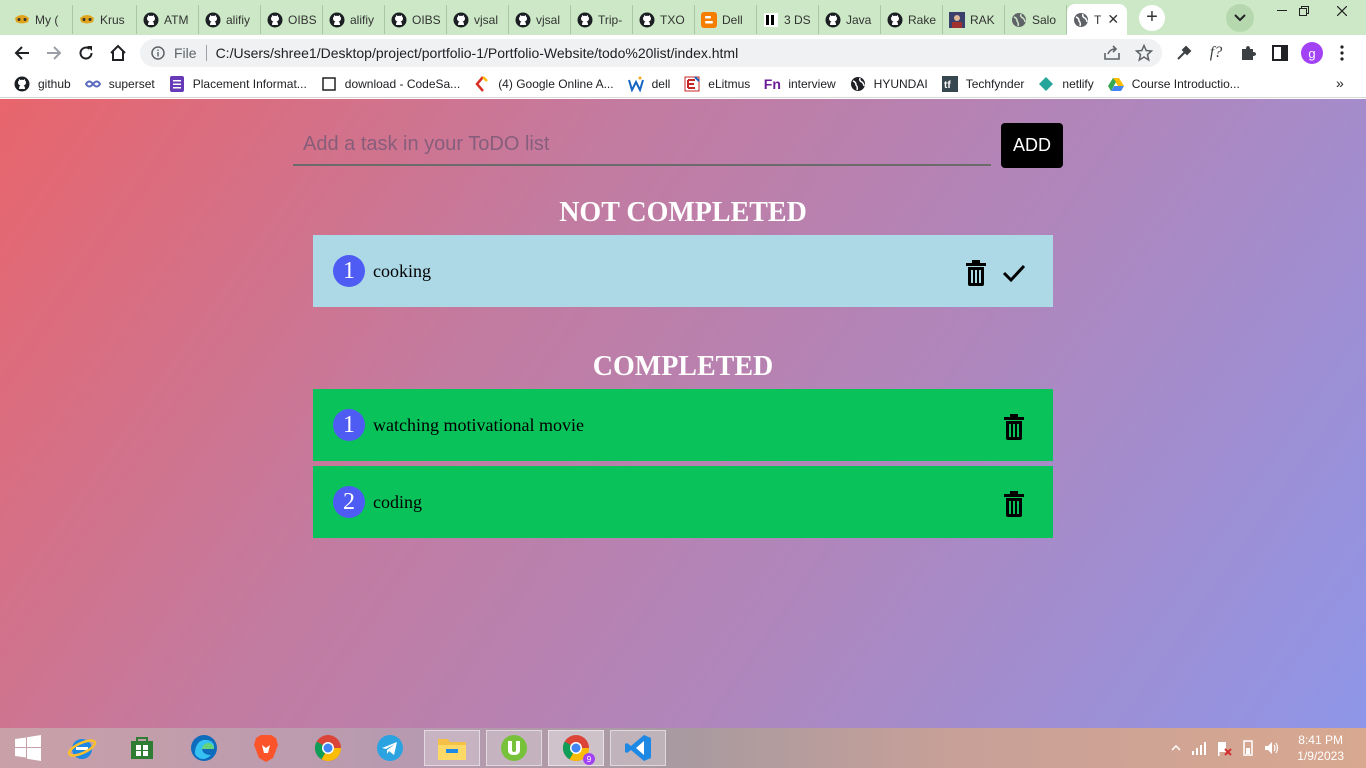 The image size is (1366, 768). Describe the element at coordinates (576, 748) in the screenshot. I see `chrome-active-taskbar-button: 9` at that location.